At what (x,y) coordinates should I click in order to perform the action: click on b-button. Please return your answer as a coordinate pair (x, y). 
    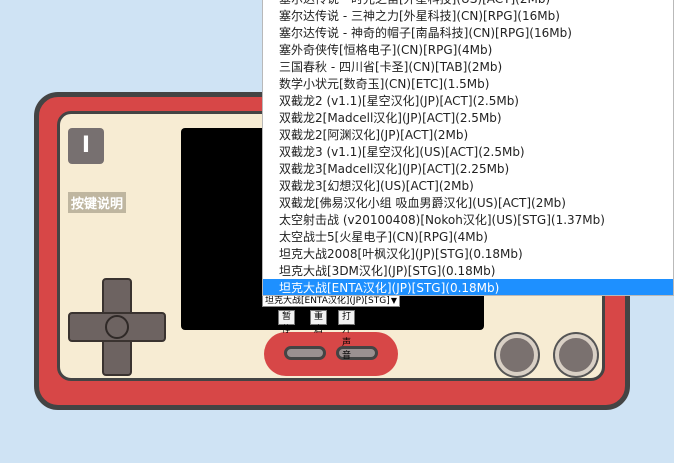
    Looking at the image, I should click on (517, 355).